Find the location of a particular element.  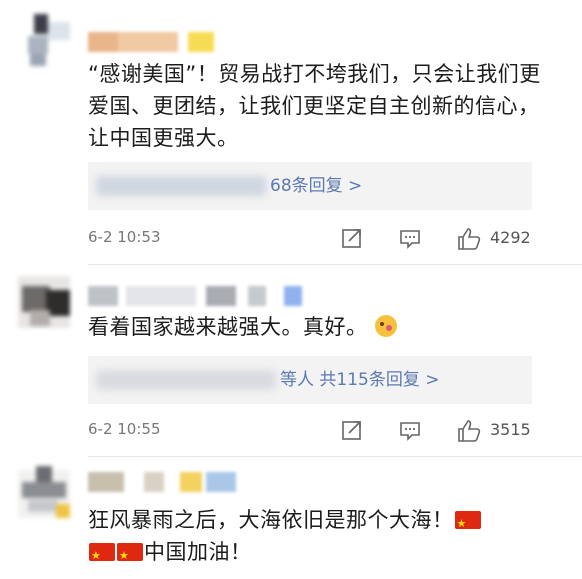

timestamp: 6-2 10:53 is located at coordinates (124, 237).